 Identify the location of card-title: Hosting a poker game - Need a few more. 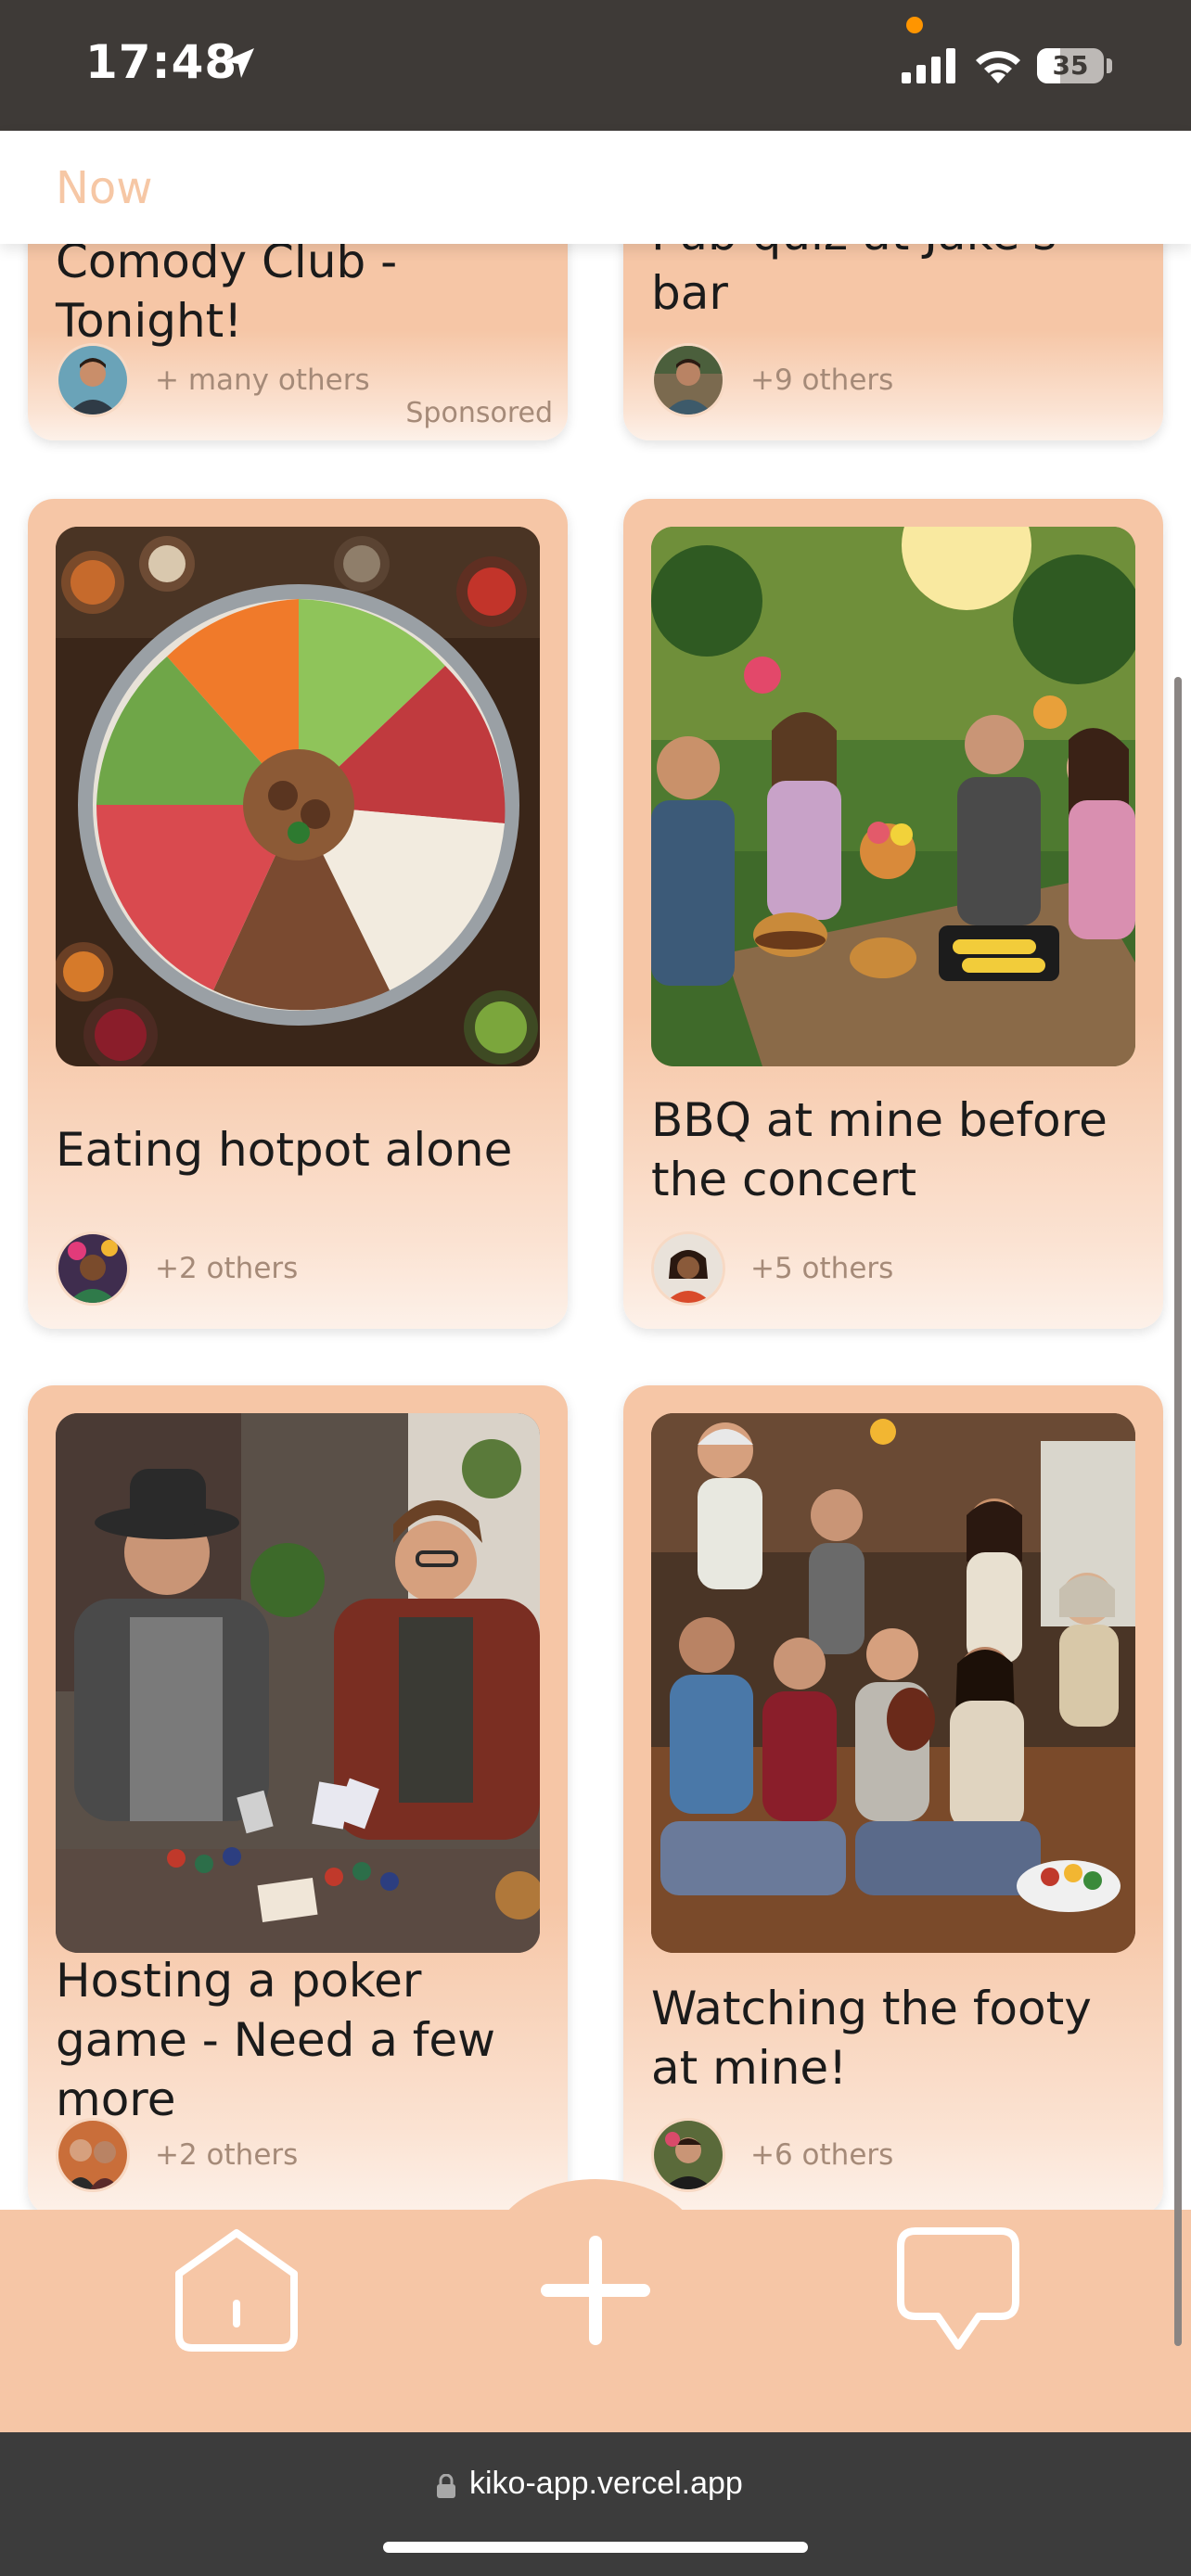
(276, 2040).